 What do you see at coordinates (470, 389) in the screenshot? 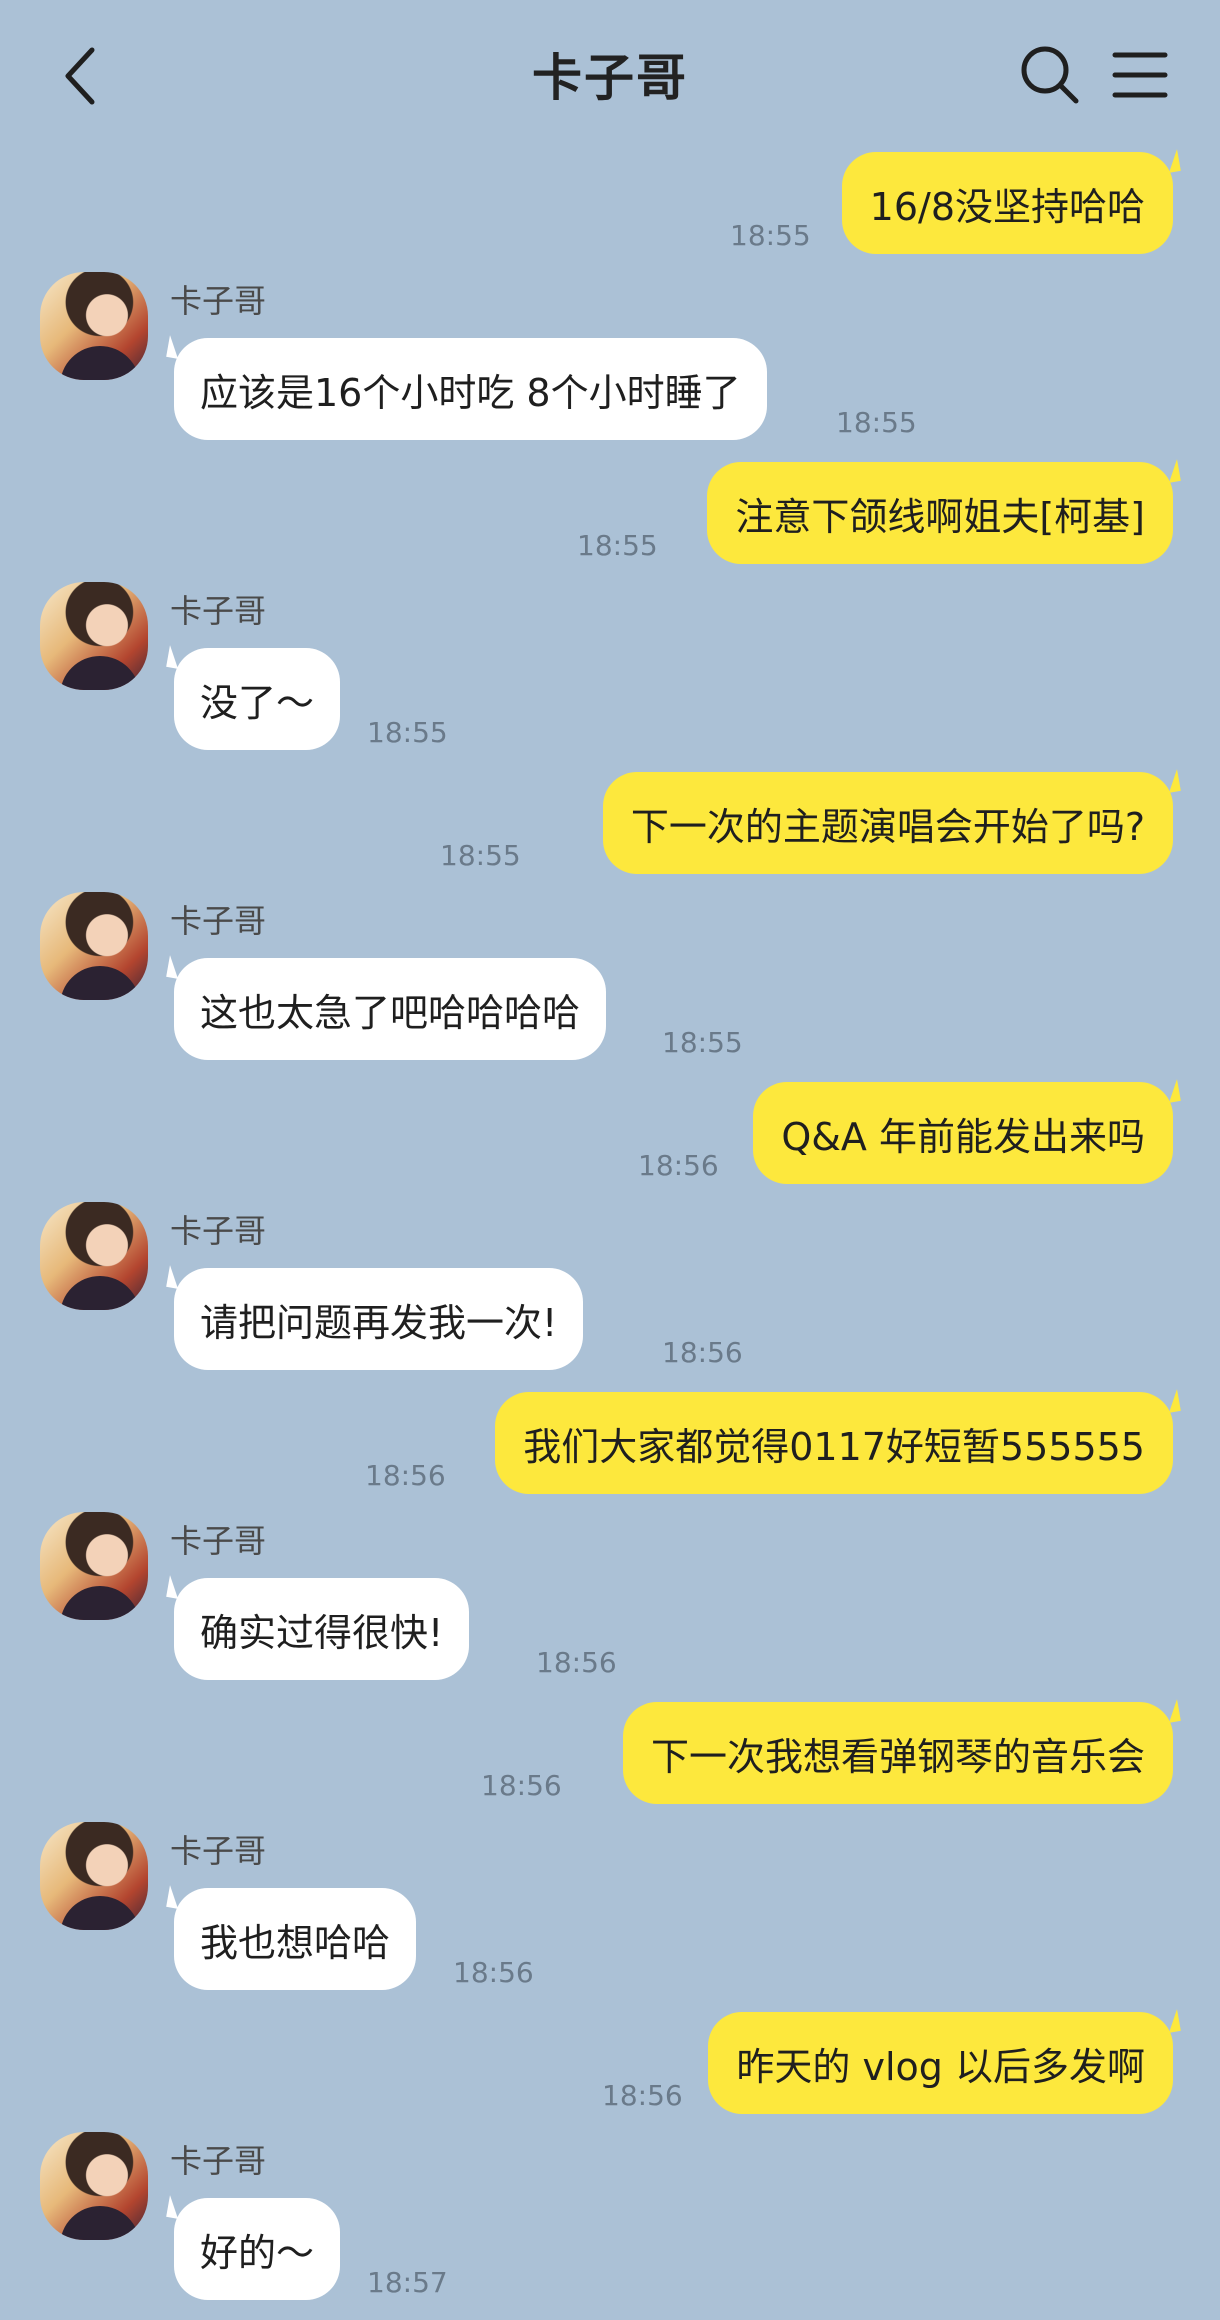
I see `incoming-message: 应该是16个小时吃 8个小时睡了` at bounding box center [470, 389].